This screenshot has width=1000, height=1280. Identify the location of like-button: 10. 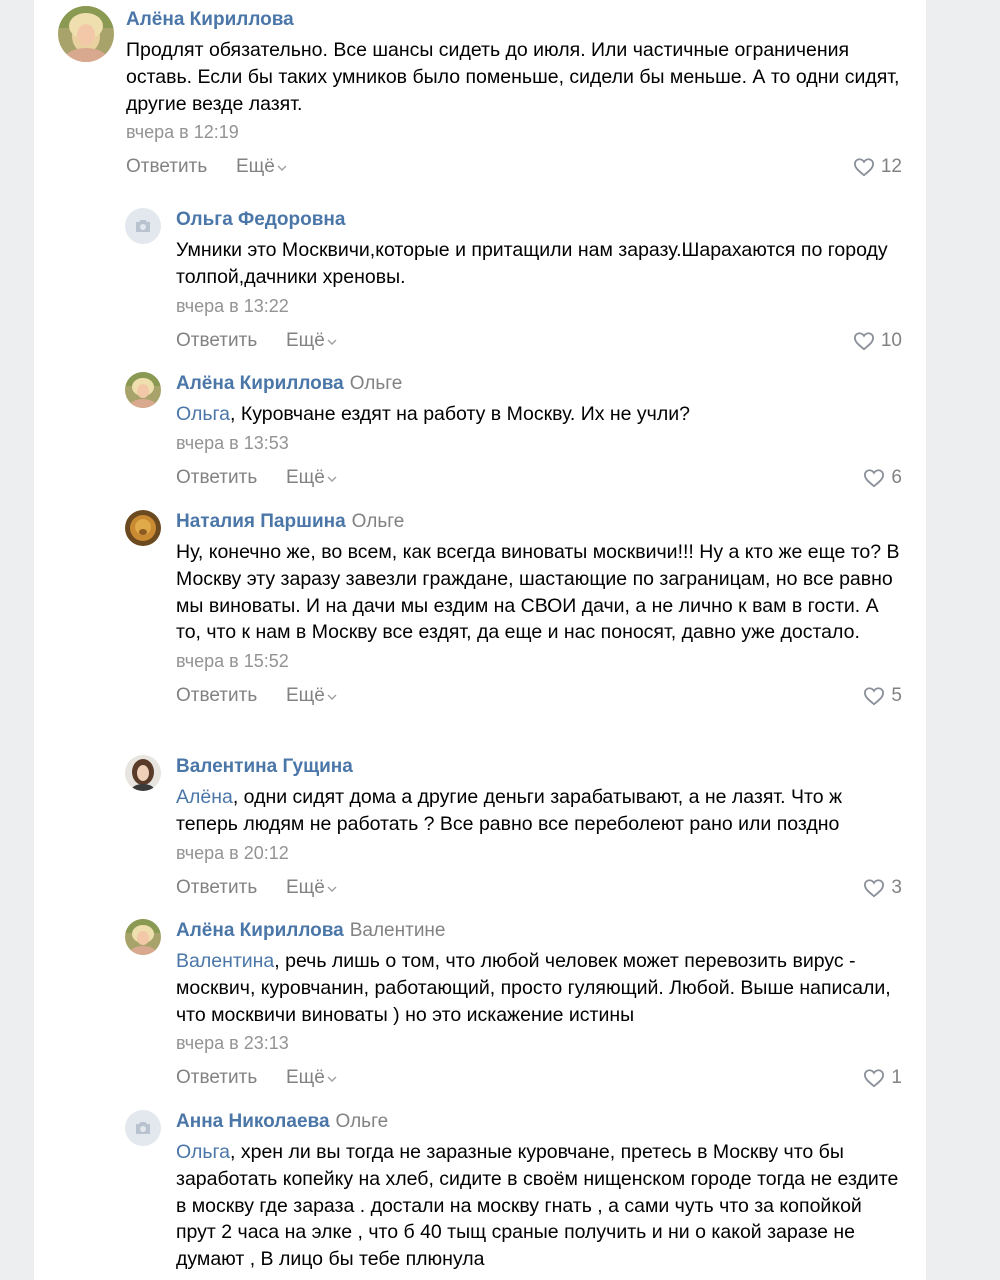
(877, 341).